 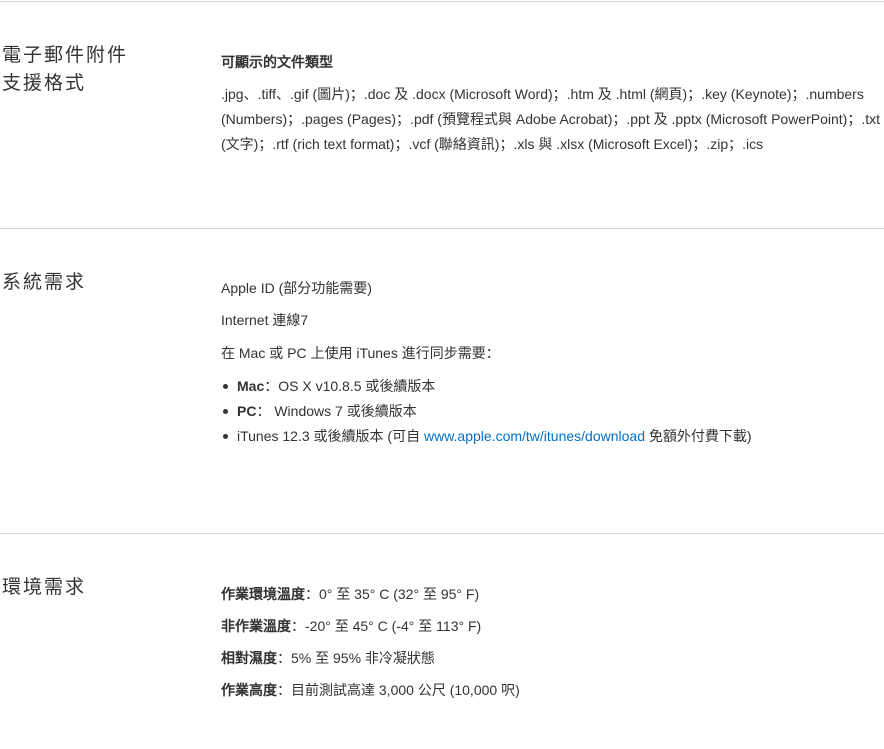 I want to click on env-row-altitude: 作業高度：目前測試高達 3,000 公尺 (10,000 呎), so click(x=370, y=690).